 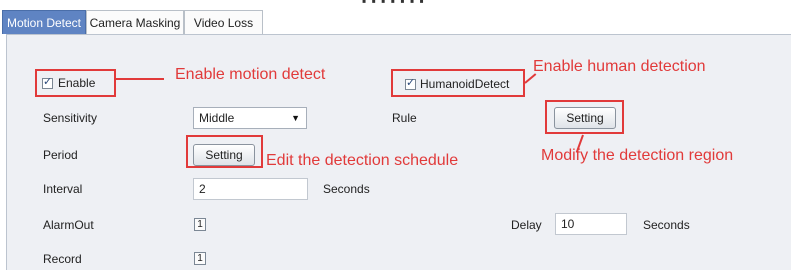 I want to click on period-label: Period, so click(x=60, y=155).